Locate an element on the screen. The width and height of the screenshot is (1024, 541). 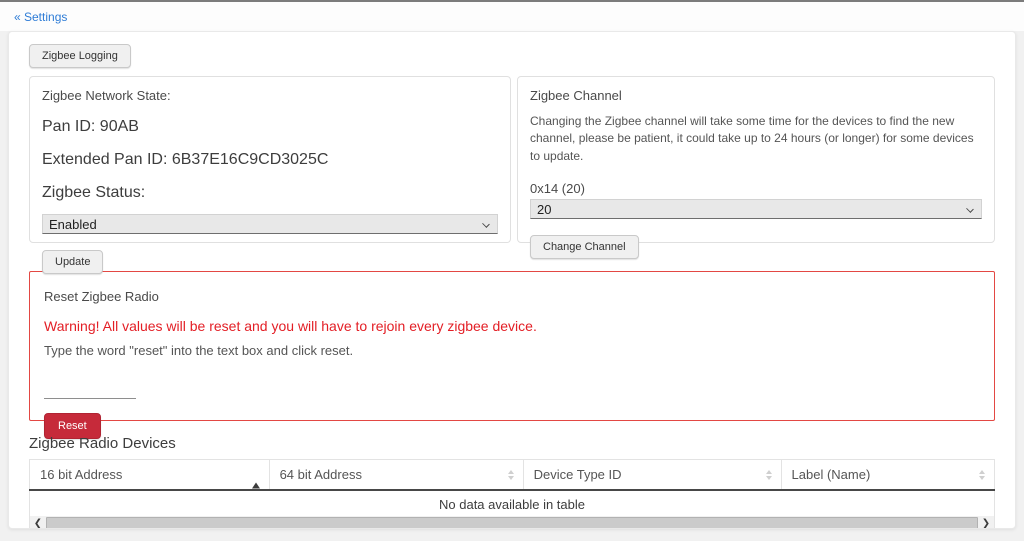
column-label: Label (Name) is located at coordinates (831, 474).